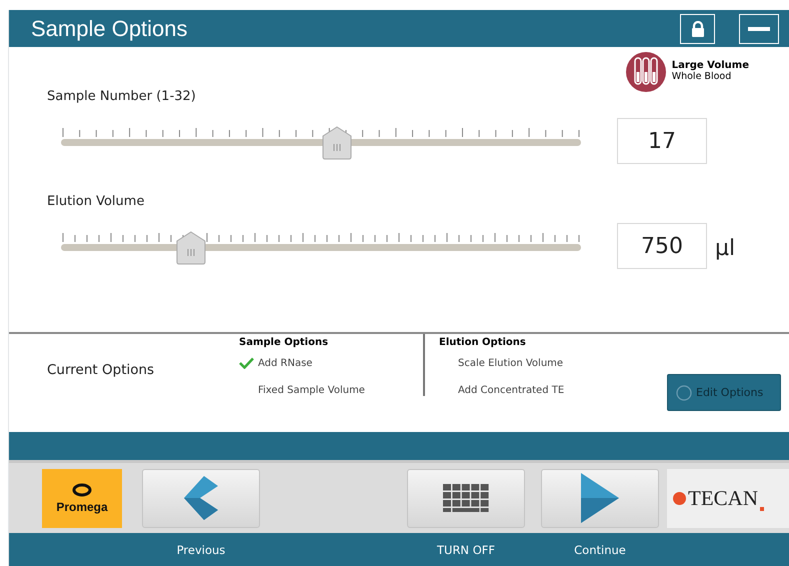  What do you see at coordinates (710, 65) in the screenshot?
I see `sample-type-title: Large Volume` at bounding box center [710, 65].